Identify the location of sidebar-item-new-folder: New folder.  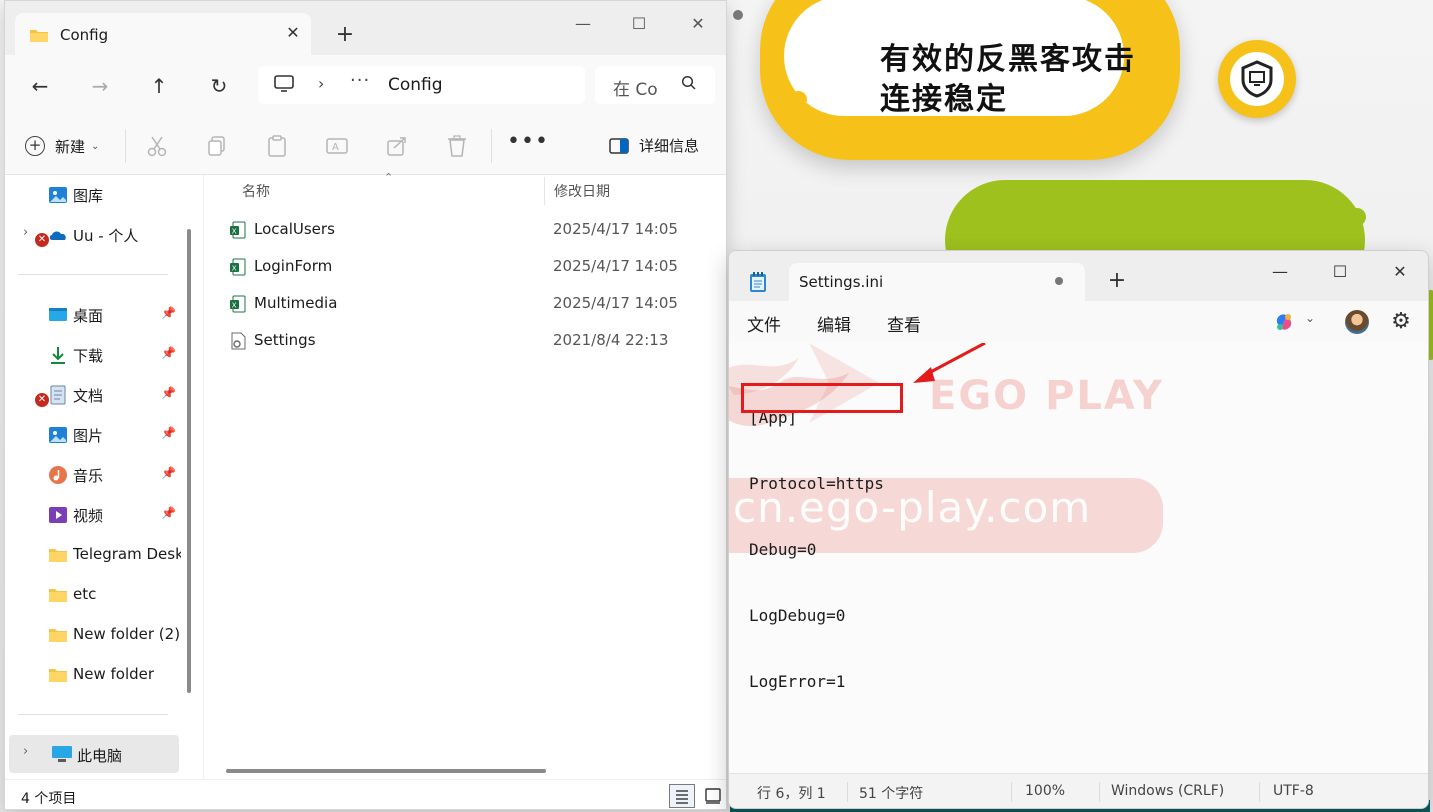
(103, 675).